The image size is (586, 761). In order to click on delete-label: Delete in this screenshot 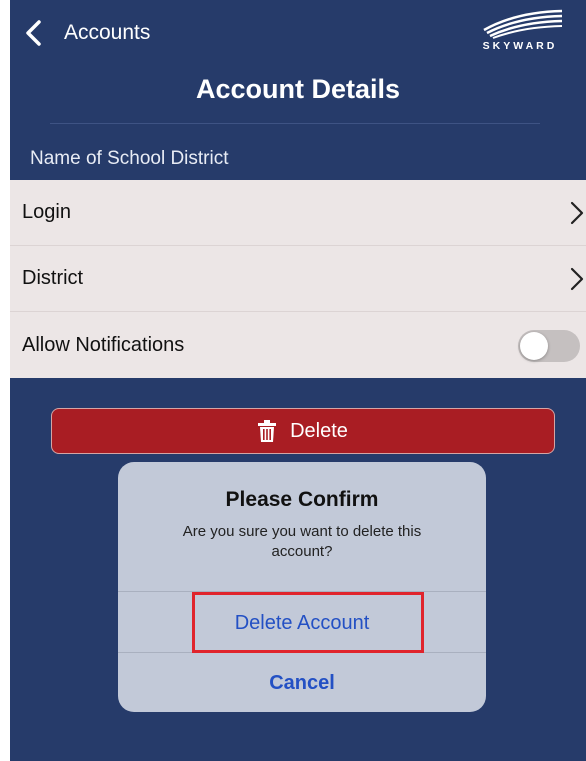, I will do `click(319, 430)`.